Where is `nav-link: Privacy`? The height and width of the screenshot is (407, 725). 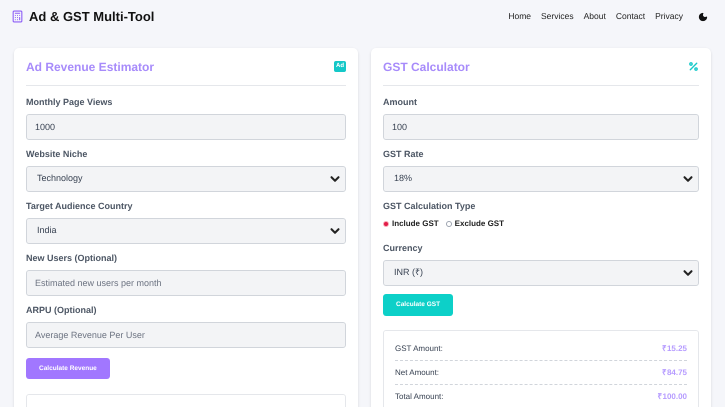 nav-link: Privacy is located at coordinates (669, 16).